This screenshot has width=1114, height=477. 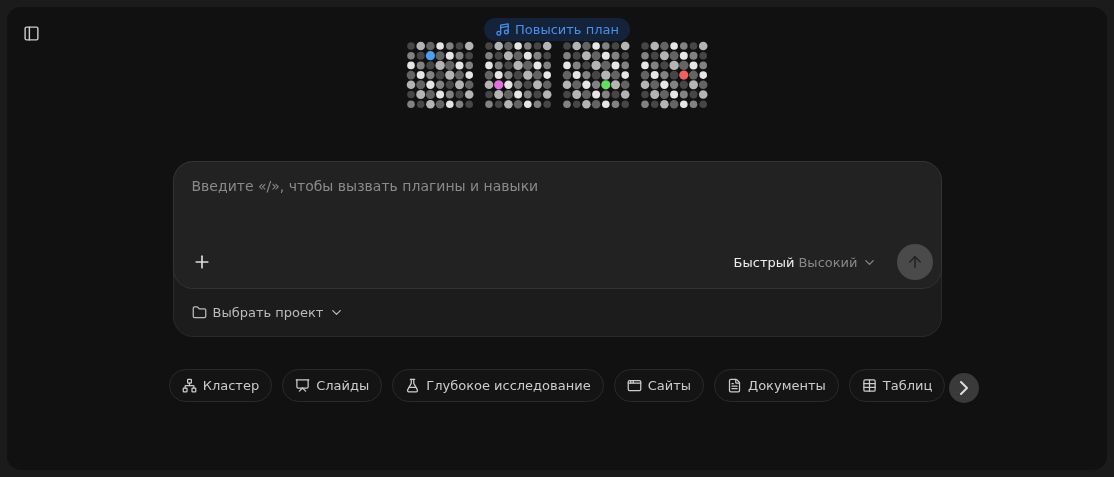 I want to click on tool-chip: Глубокое исследование, so click(x=498, y=385).